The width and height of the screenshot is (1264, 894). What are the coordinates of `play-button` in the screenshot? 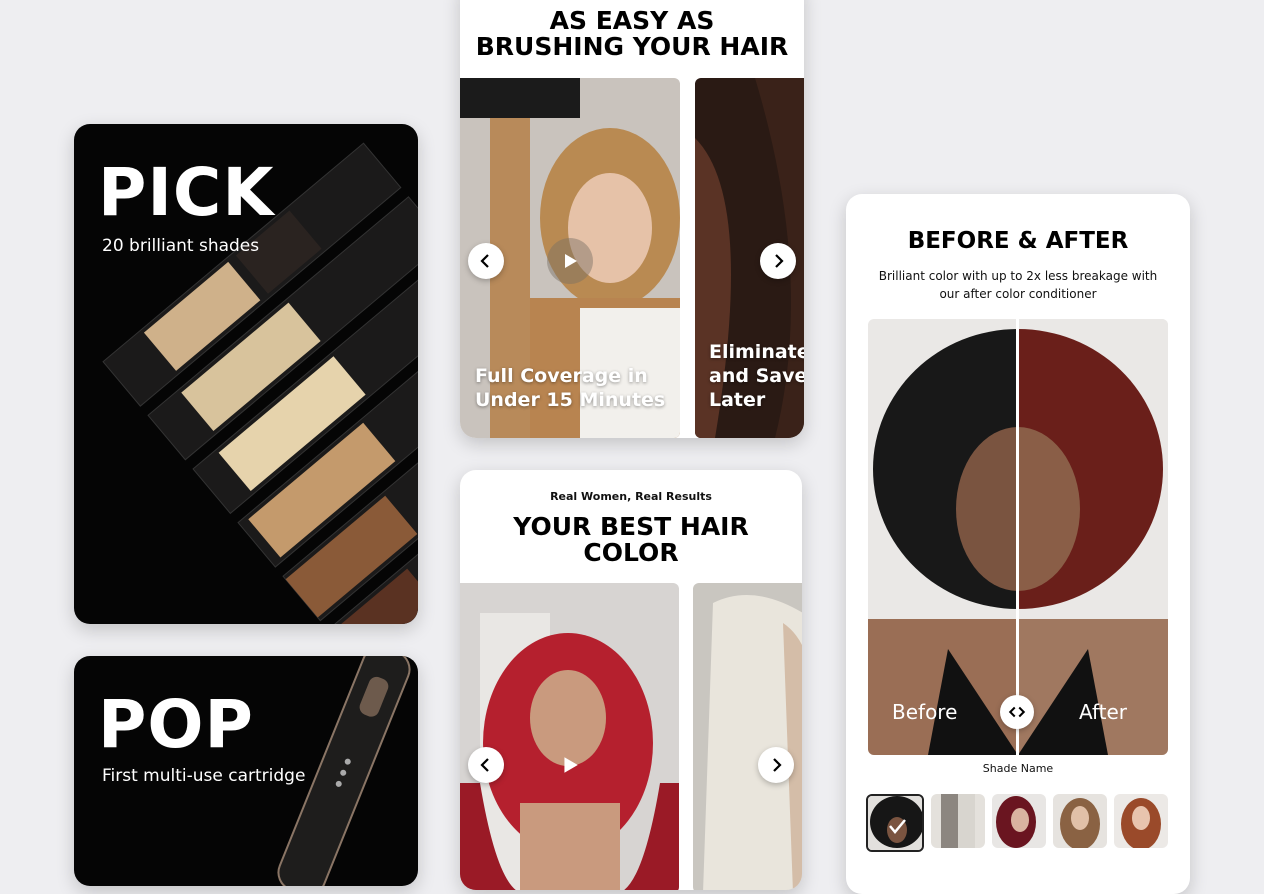 It's located at (570, 261).